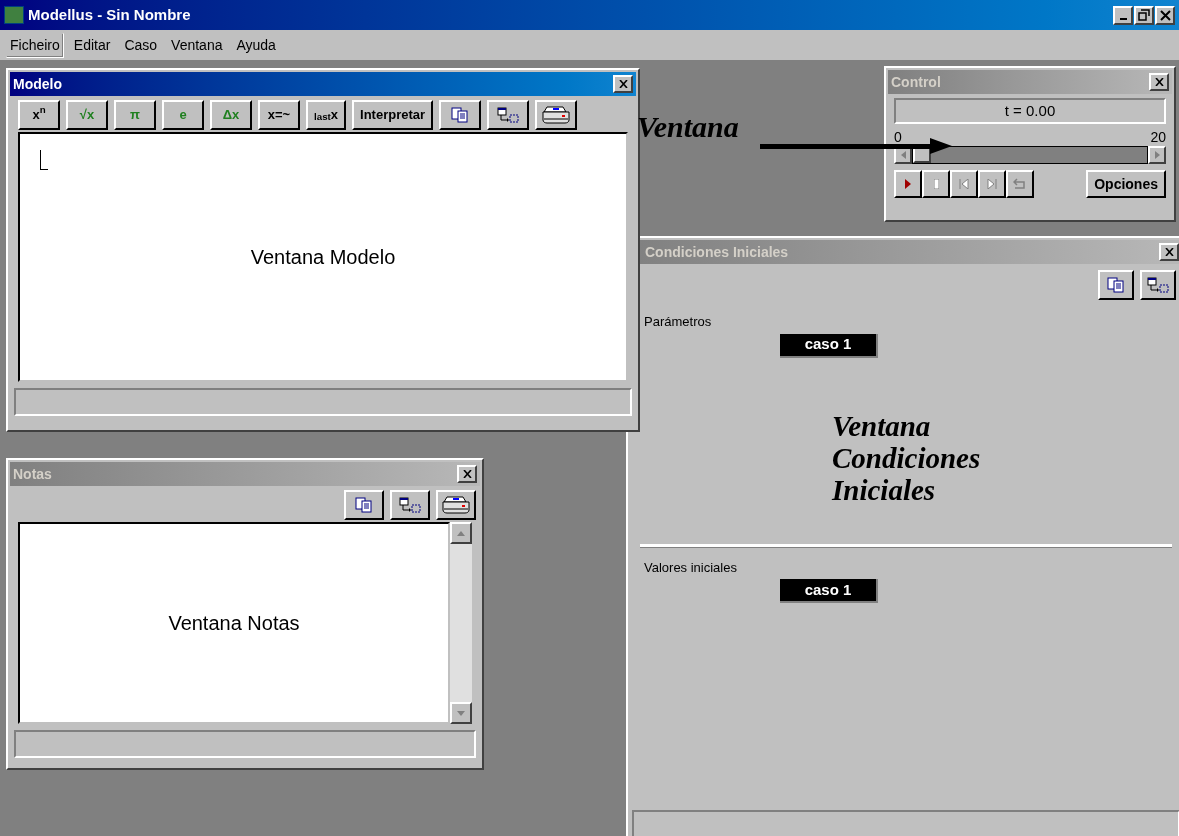 The width and height of the screenshot is (1179, 836). Describe the element at coordinates (39, 115) in the screenshot. I see `toolbar-button: x$^{n}$` at that location.